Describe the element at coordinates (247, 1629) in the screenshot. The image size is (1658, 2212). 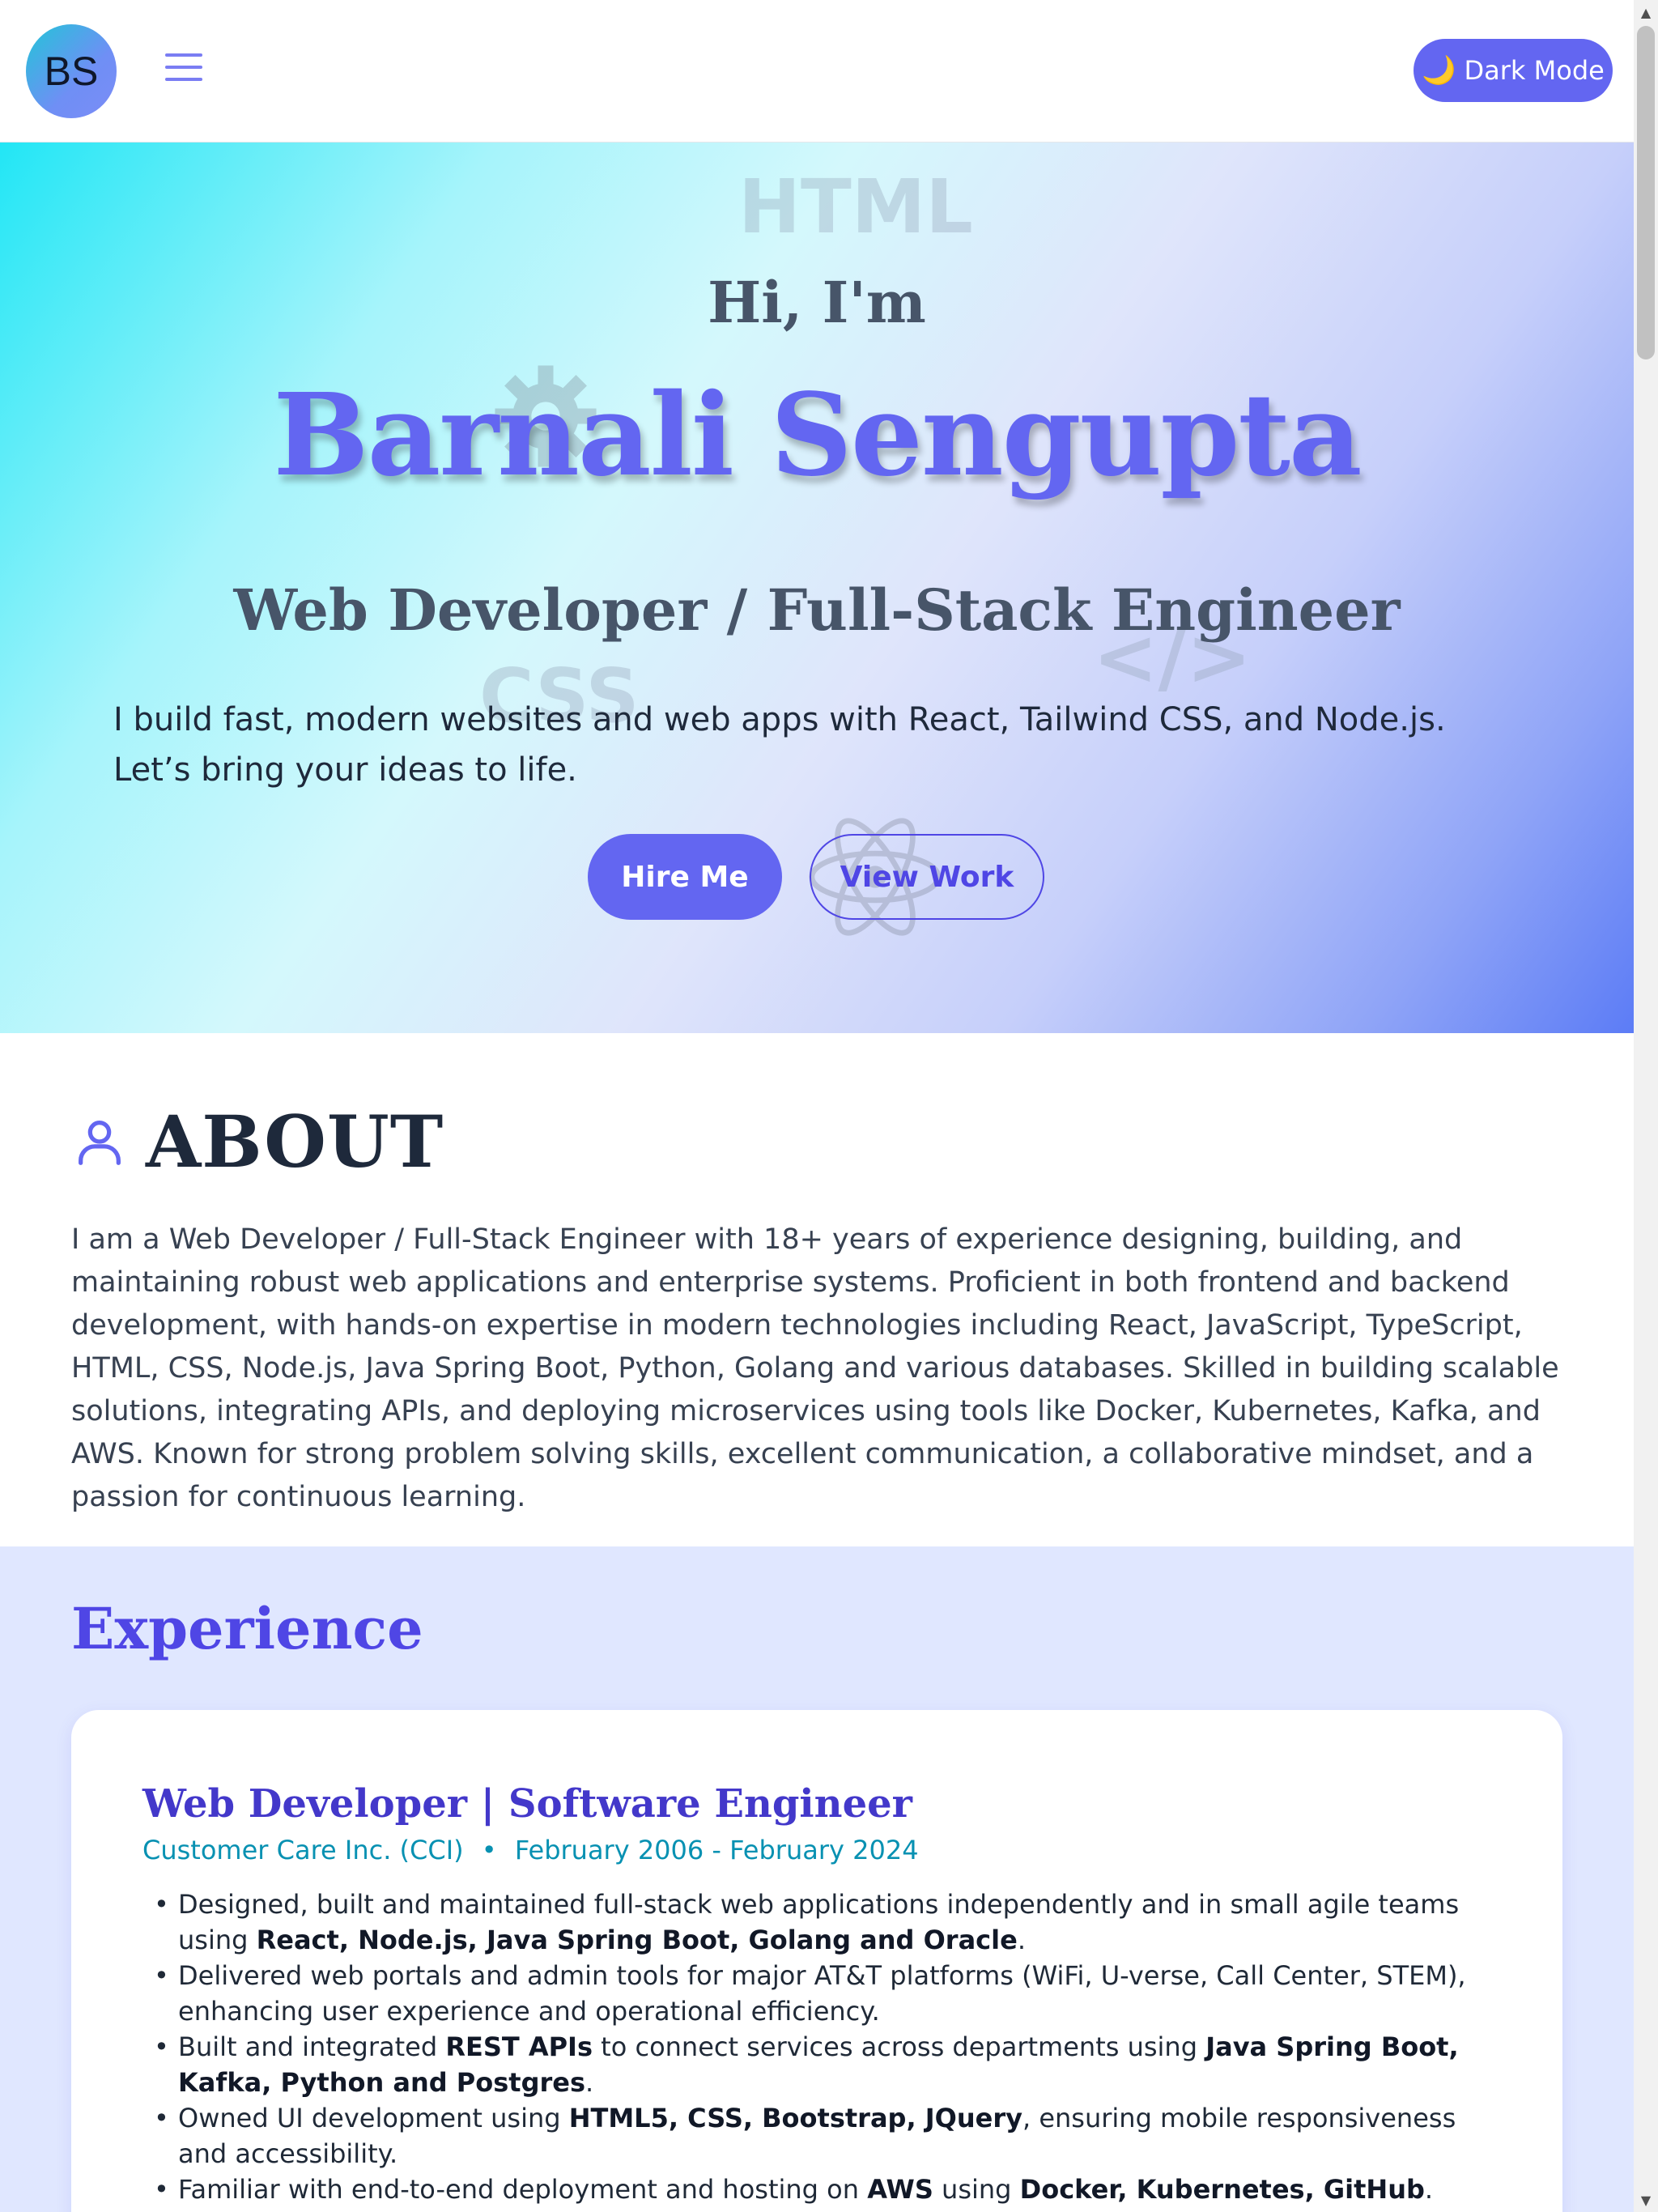
I see `experience-title: Experience` at that location.